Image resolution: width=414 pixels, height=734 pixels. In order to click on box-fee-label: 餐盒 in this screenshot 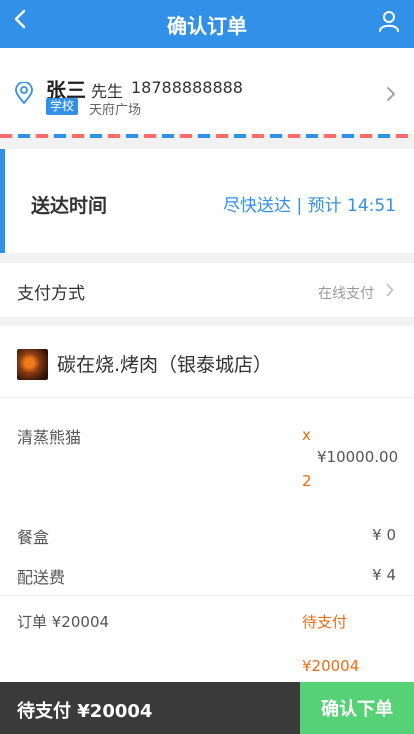, I will do `click(33, 537)`.